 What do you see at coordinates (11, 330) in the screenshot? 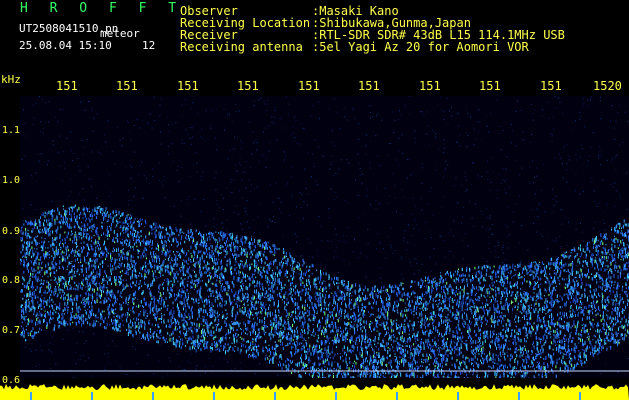
I see `y-tick: 0.7` at bounding box center [11, 330].